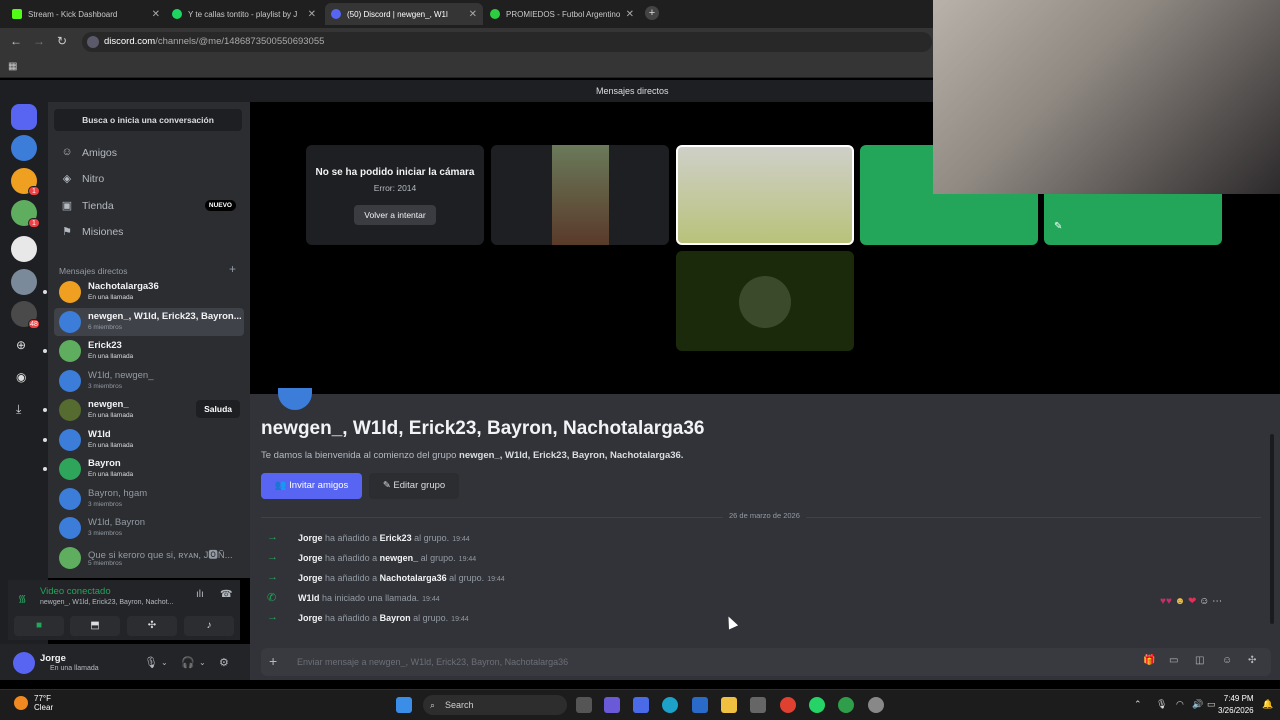 The height and width of the screenshot is (720, 1280). What do you see at coordinates (765, 195) in the screenshot?
I see `participant-video-tile-speaking` at bounding box center [765, 195].